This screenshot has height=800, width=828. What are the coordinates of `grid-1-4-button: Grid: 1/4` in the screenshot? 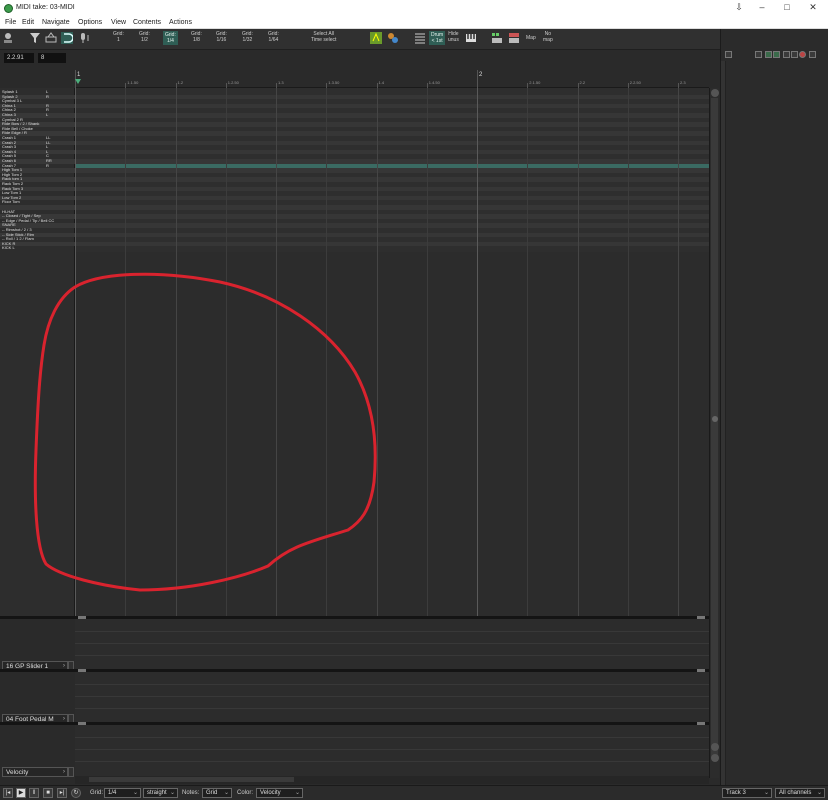 It's located at (170, 38).